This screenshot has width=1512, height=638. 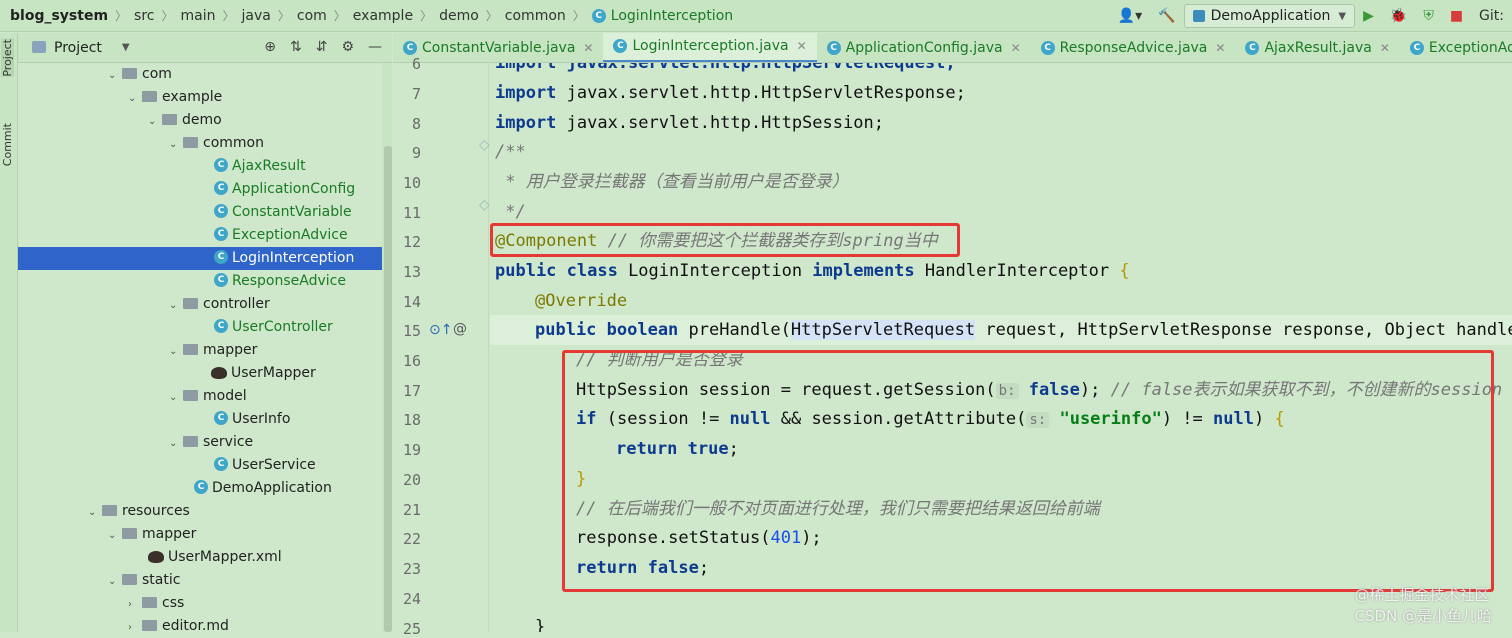 What do you see at coordinates (662, 16) in the screenshot?
I see `breadcrumb-file: C LoginInterception` at bounding box center [662, 16].